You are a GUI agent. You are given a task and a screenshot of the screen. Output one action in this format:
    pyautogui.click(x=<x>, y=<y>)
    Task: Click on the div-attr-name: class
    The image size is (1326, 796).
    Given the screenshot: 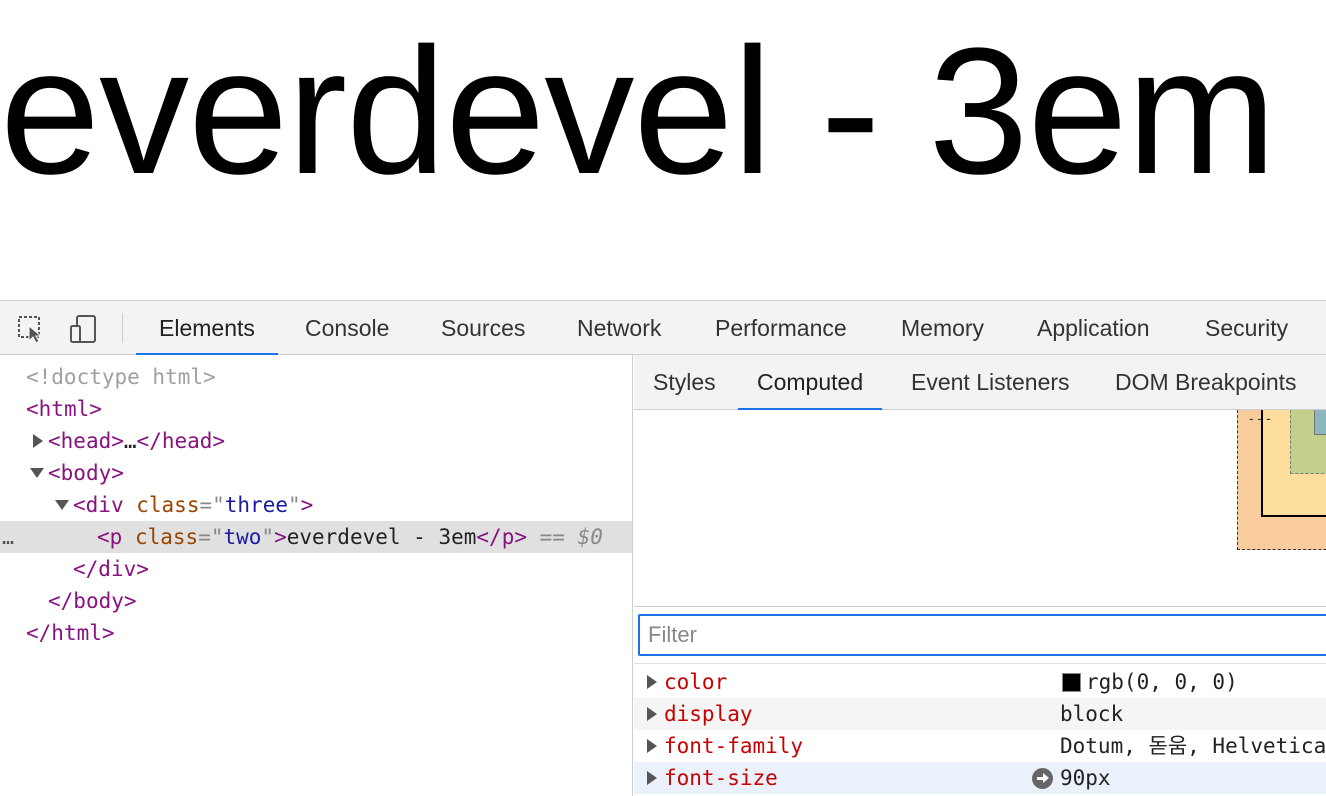 What is the action you would take?
    pyautogui.click(x=168, y=505)
    